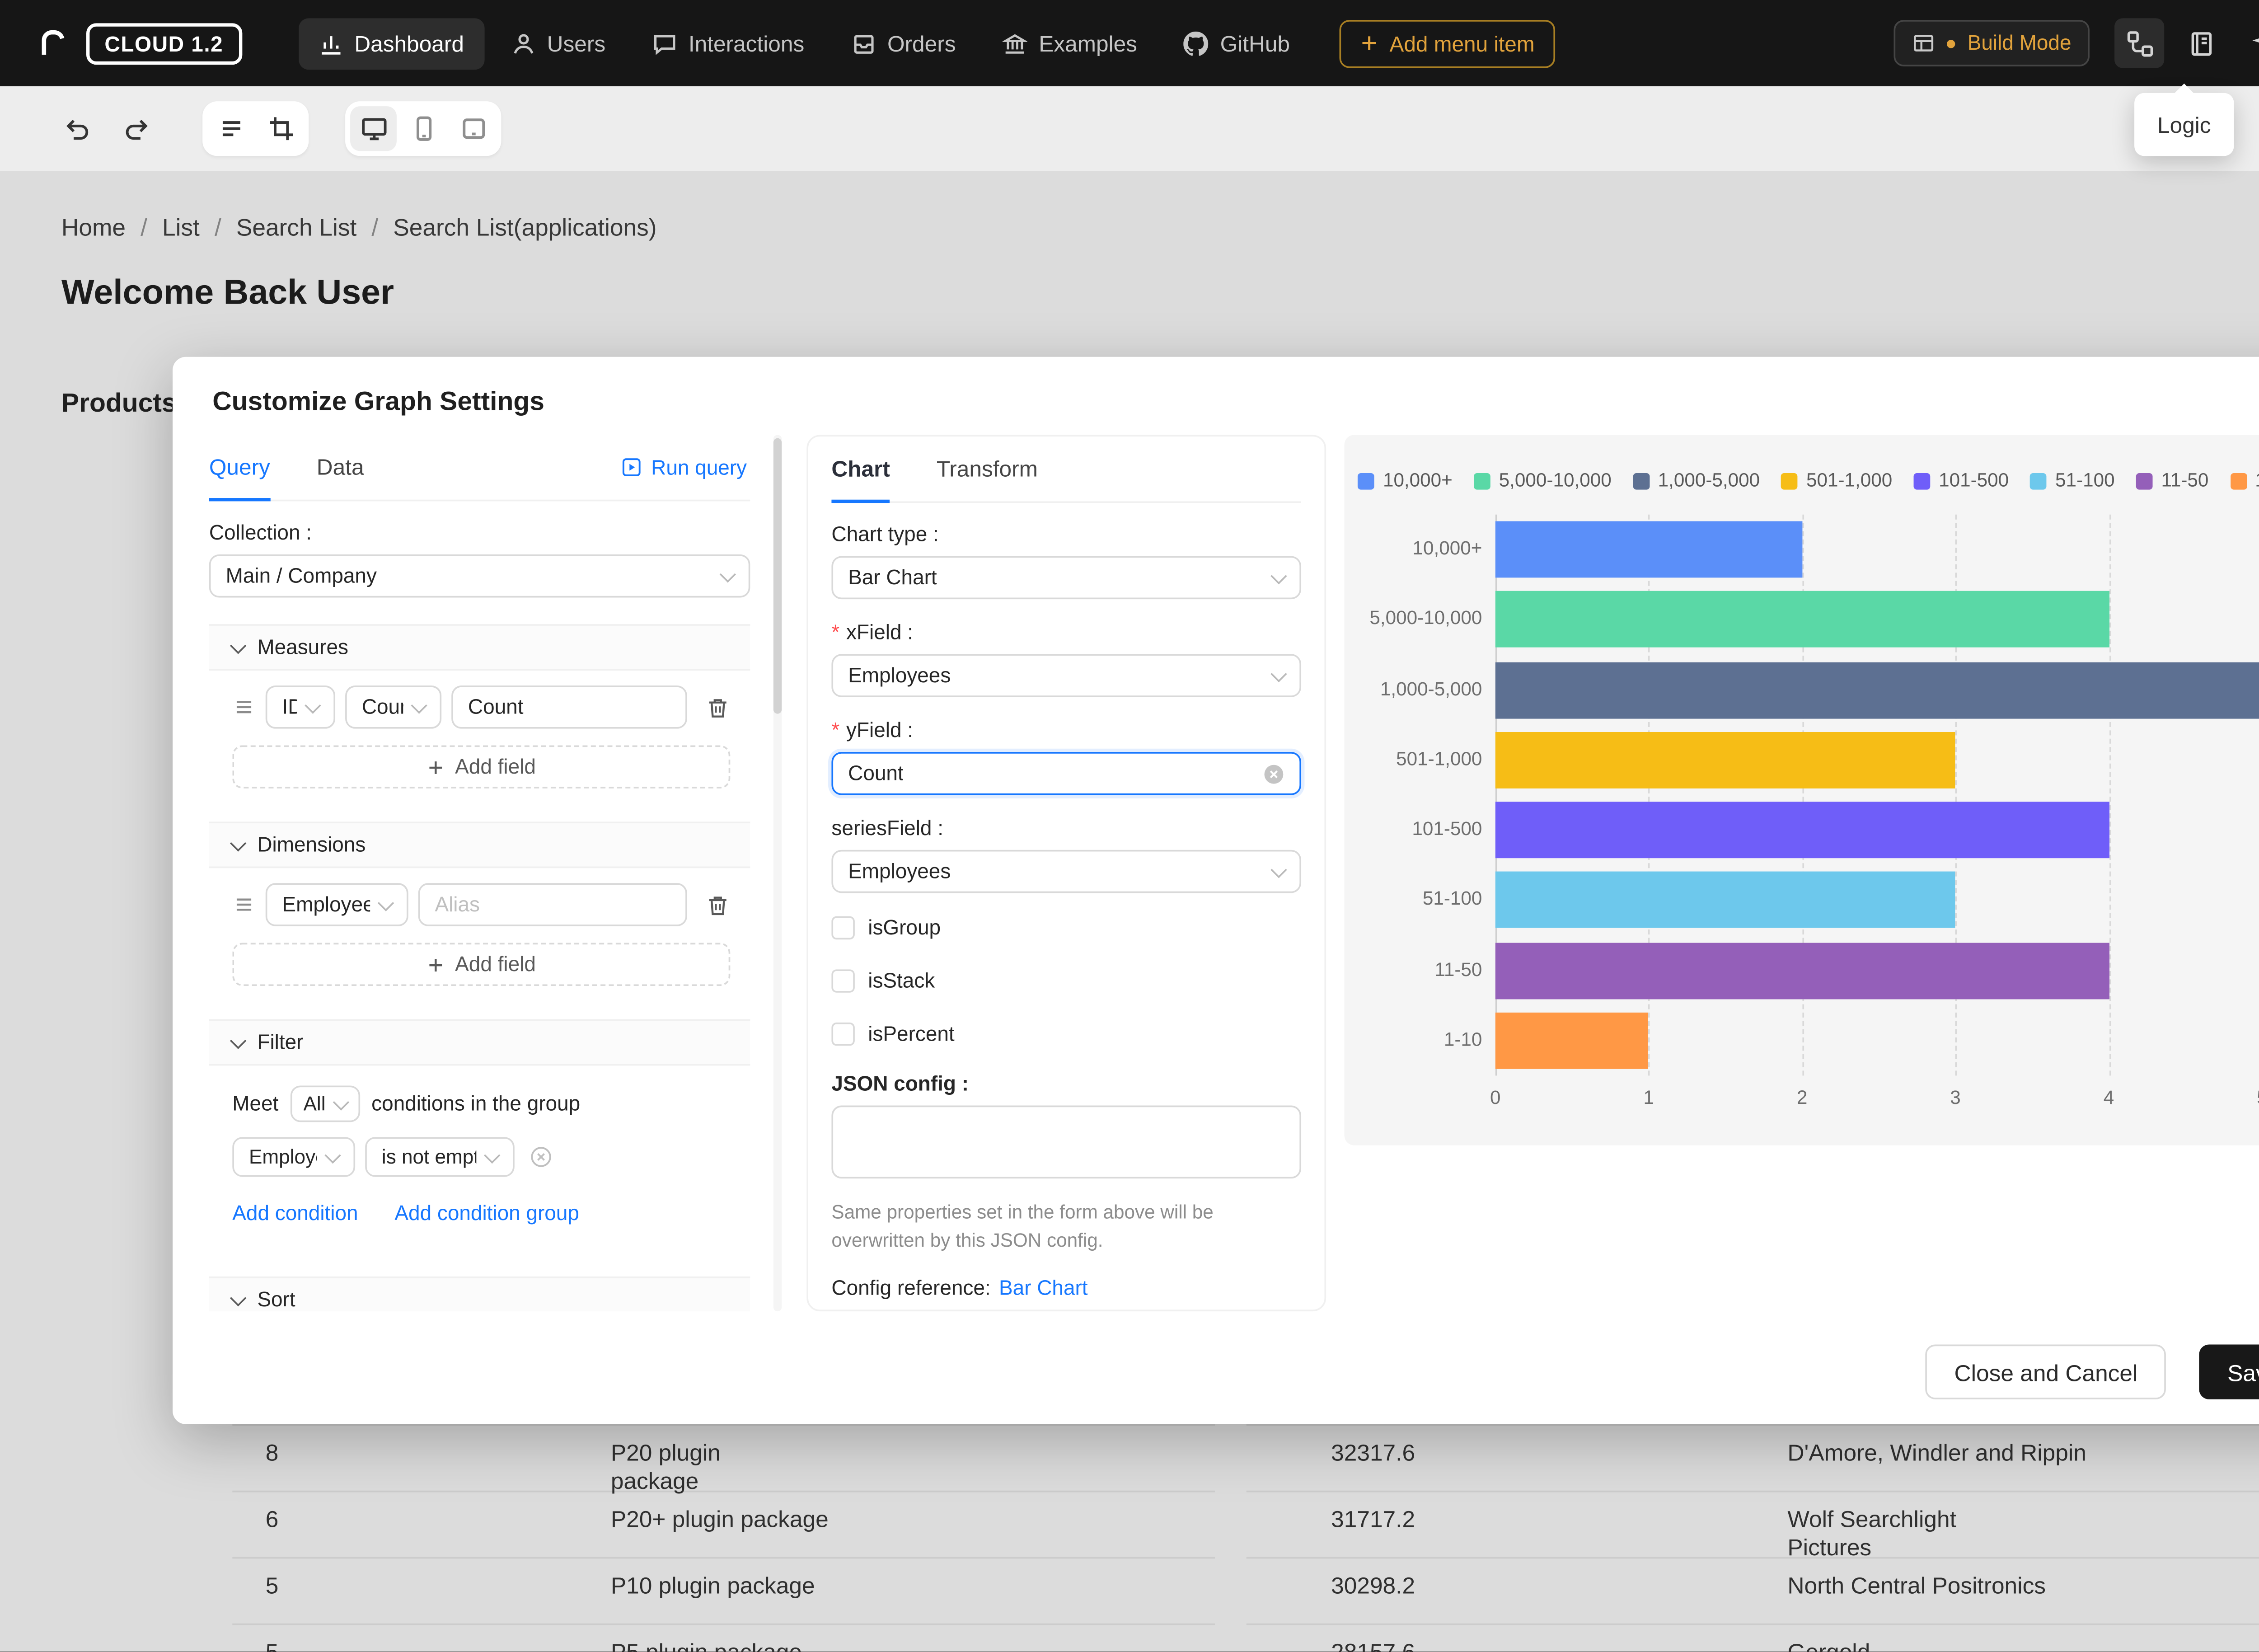 The image size is (2259, 1652). What do you see at coordinates (2201, 43) in the screenshot?
I see `data-model-button` at bounding box center [2201, 43].